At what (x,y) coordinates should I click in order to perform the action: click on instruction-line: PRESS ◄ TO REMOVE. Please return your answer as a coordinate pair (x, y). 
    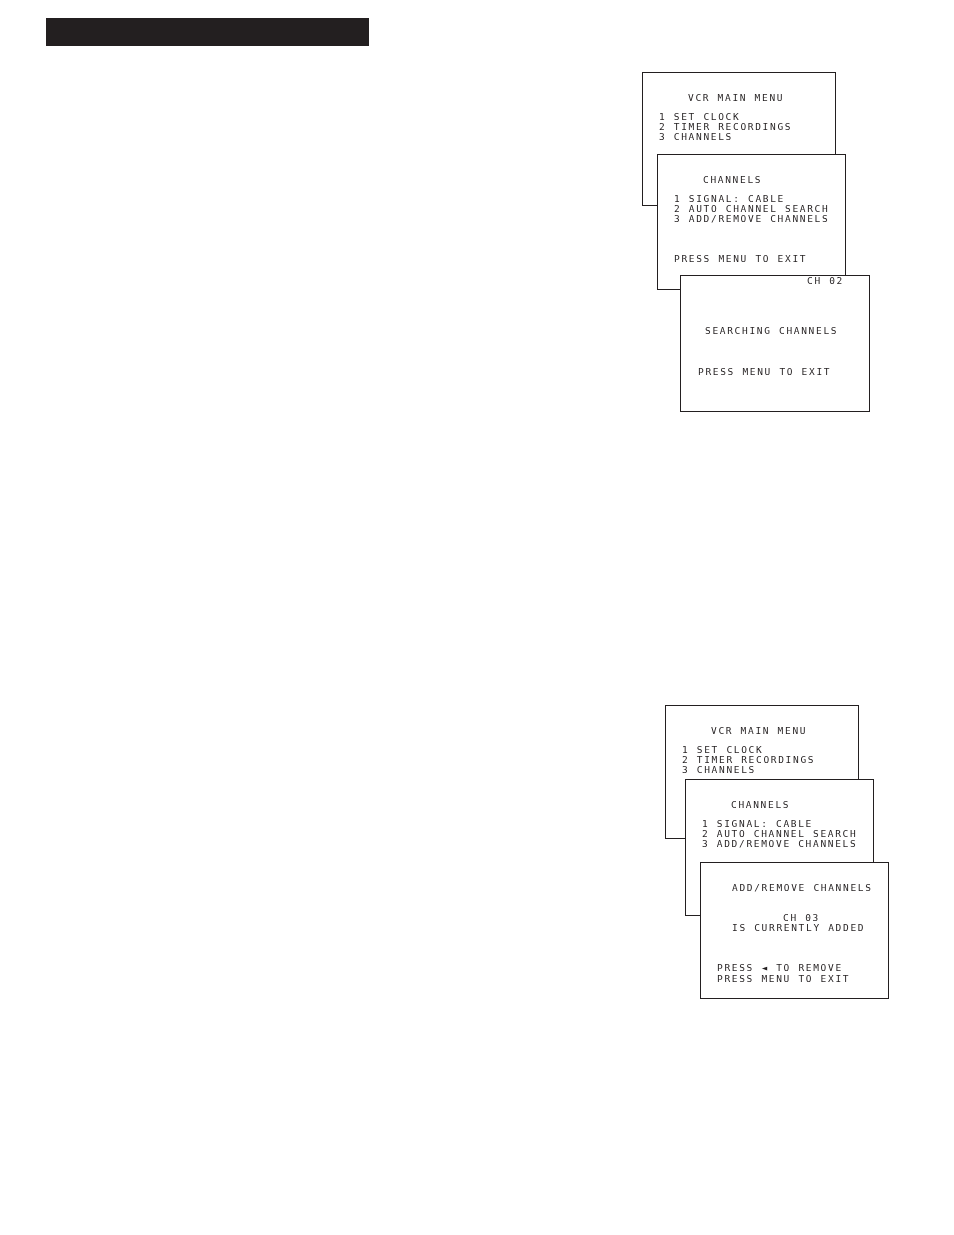
    Looking at the image, I should click on (780, 968).